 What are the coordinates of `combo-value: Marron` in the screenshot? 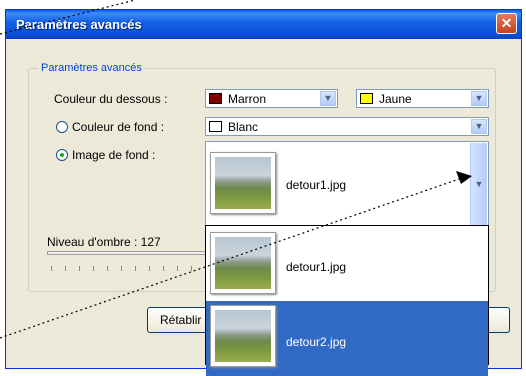 It's located at (247, 99).